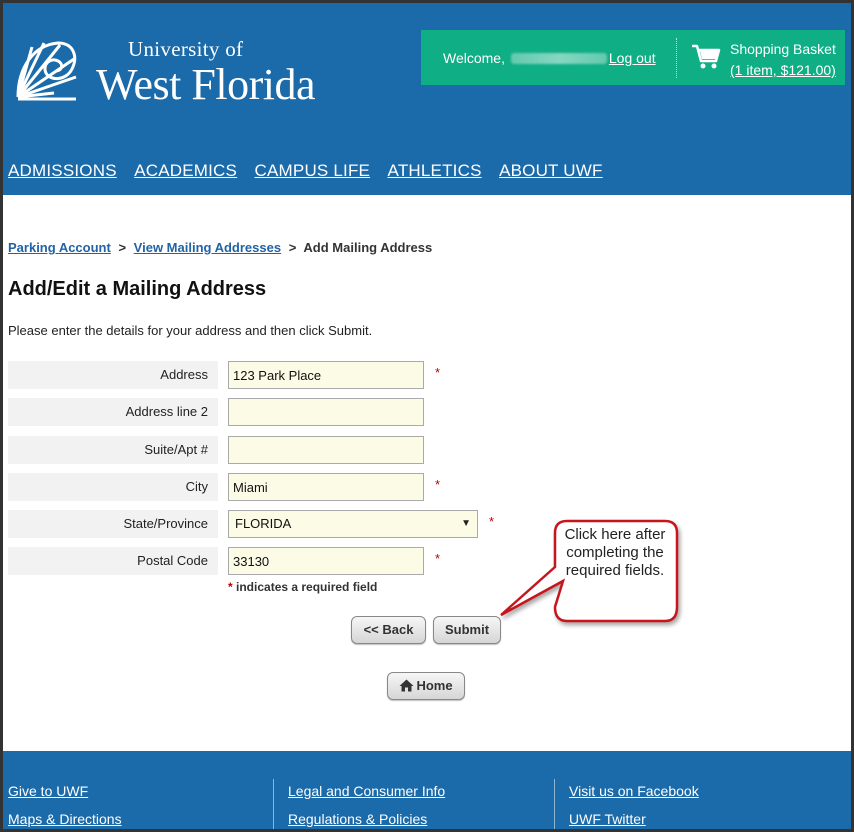 The image size is (854, 832). Describe the element at coordinates (113, 561) in the screenshot. I see `postal-code-label: Postal Code` at that location.